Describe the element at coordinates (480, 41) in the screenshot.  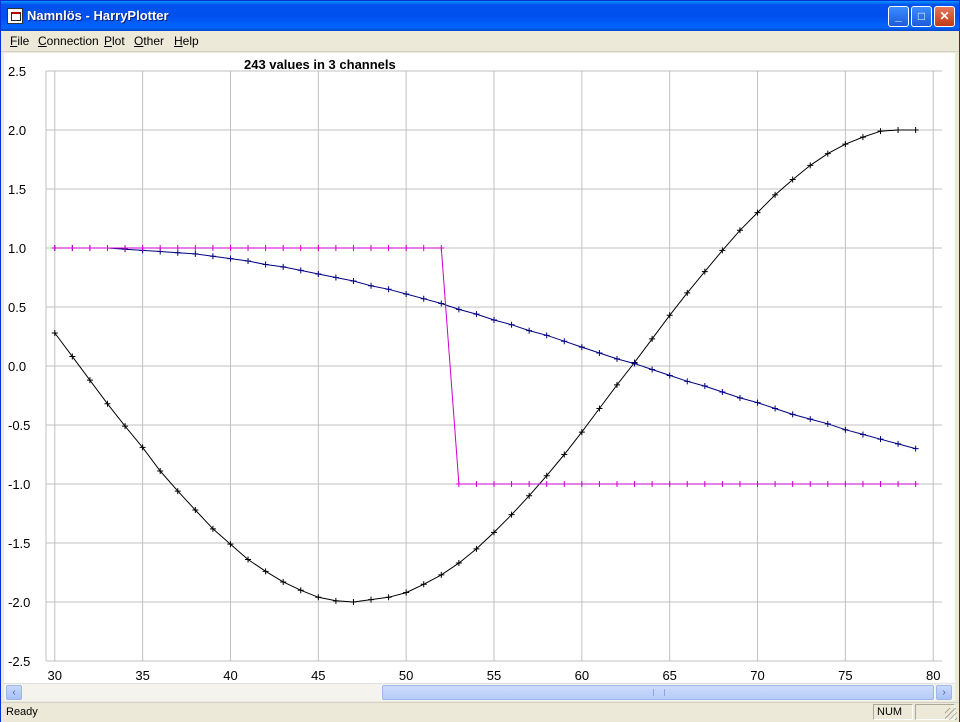
I see `menu-bar: File Connection Plot Other Help` at that location.